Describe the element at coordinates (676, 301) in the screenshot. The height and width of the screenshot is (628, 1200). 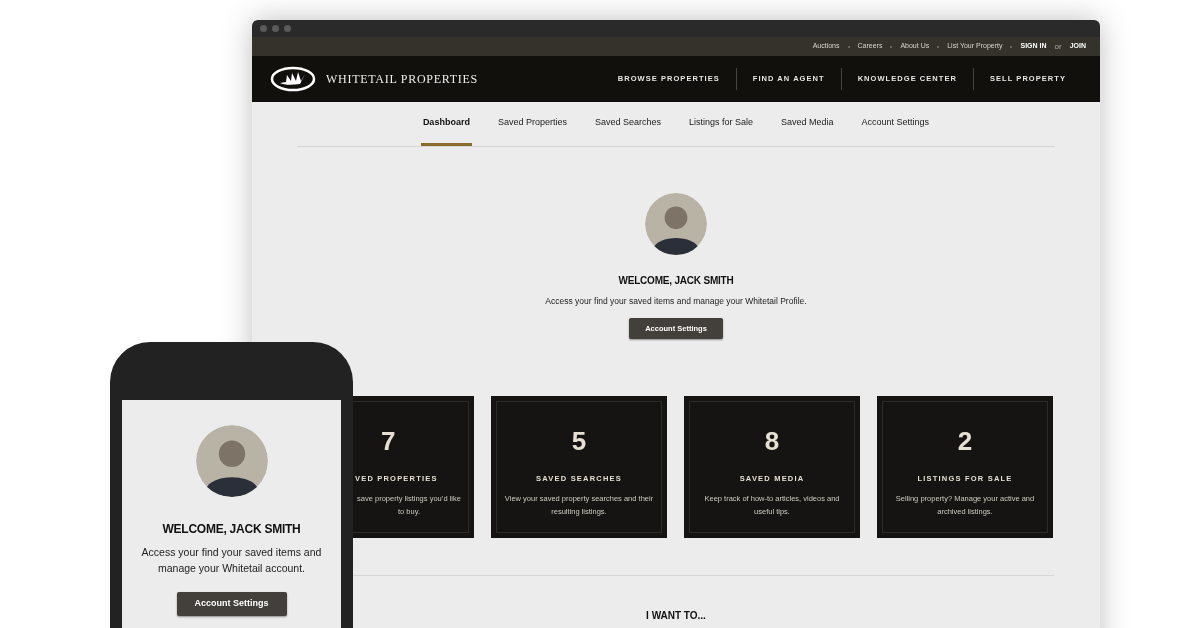
I see `welcome-text: Access your find your saved items and manage your Whitetail Profile.` at that location.